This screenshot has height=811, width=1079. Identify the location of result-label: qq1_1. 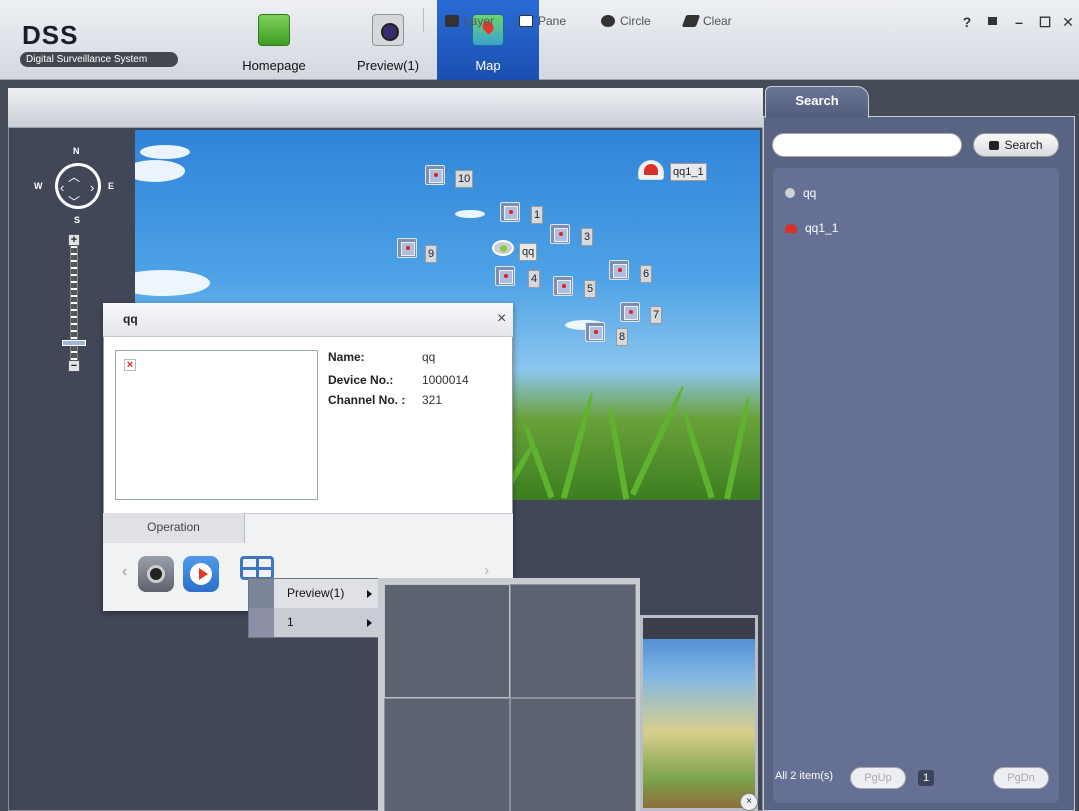
(822, 228).